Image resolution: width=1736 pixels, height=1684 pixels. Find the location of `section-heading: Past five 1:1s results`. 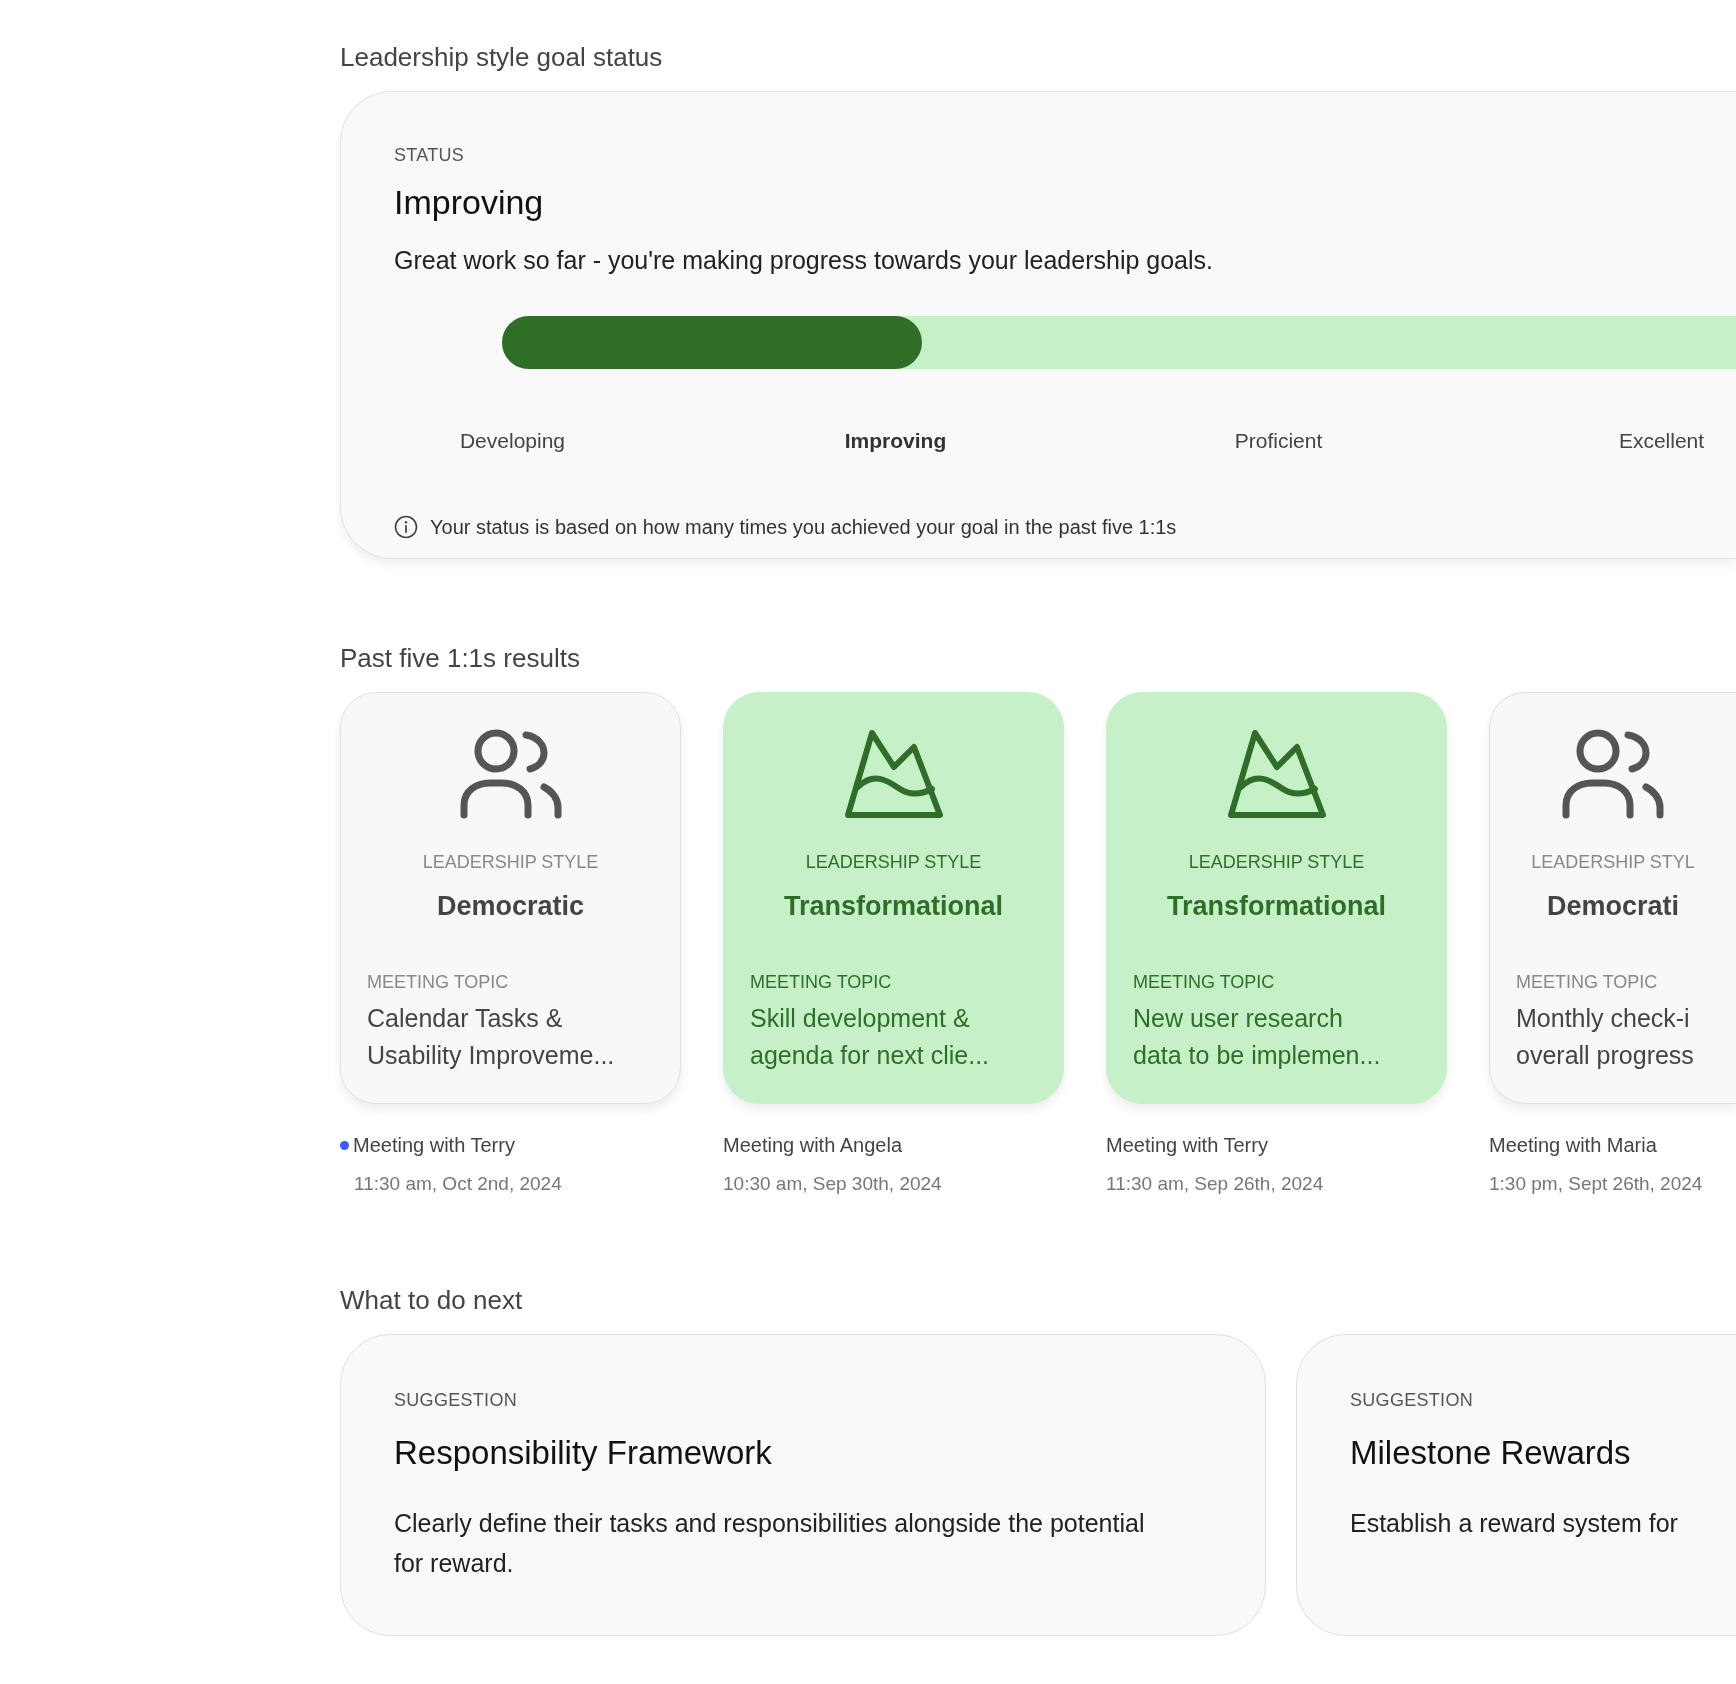

section-heading: Past five 1:1s results is located at coordinates (460, 658).